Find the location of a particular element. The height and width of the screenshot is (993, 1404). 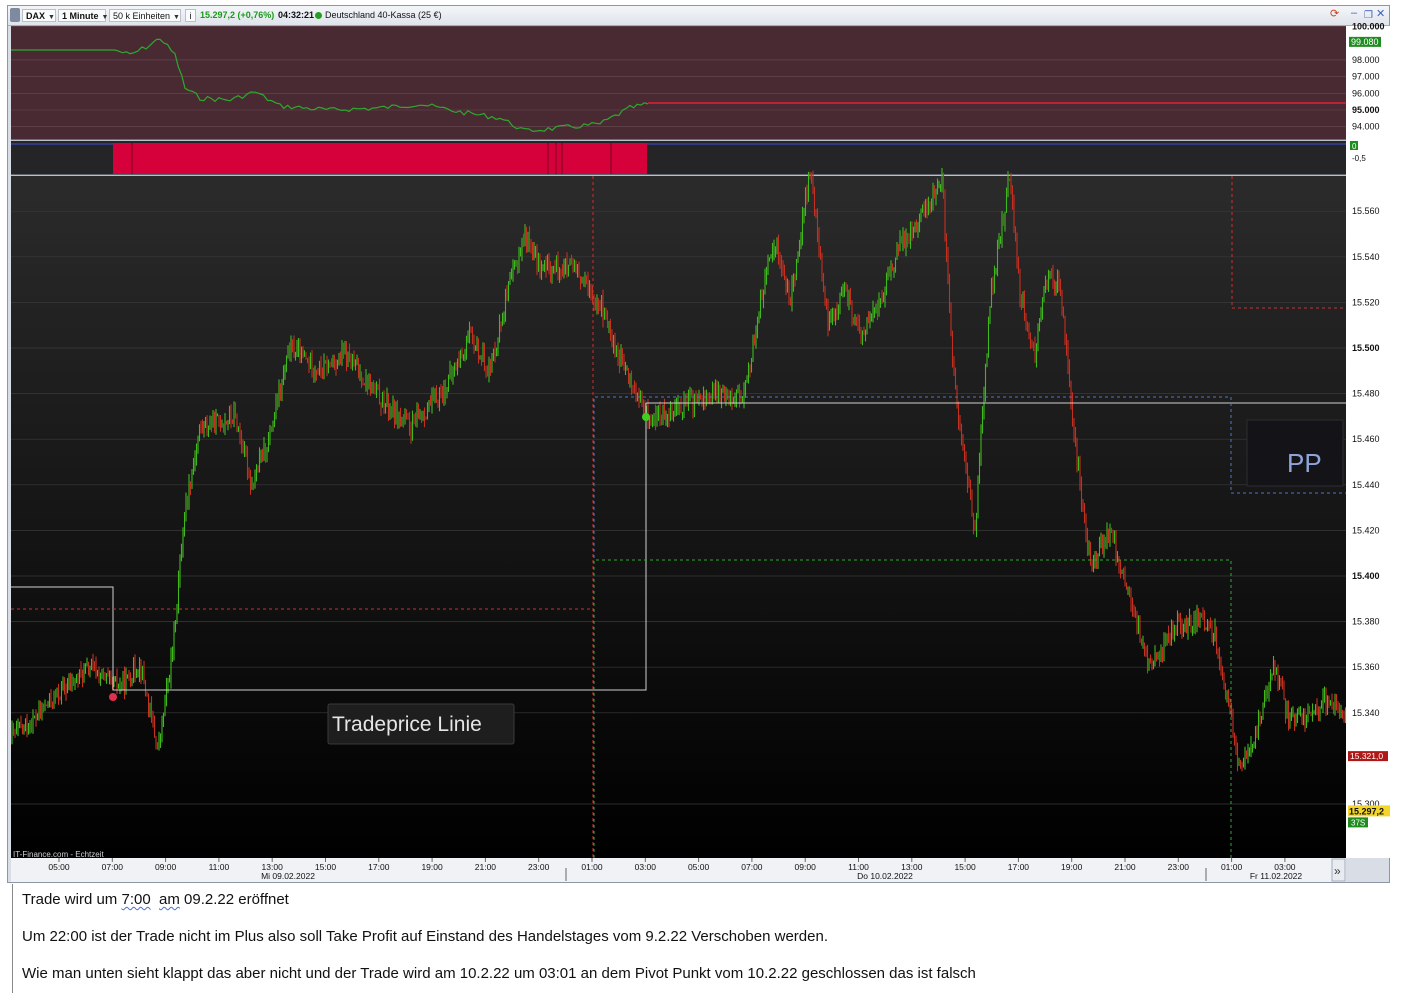

note-word: am is located at coordinates (169, 899).